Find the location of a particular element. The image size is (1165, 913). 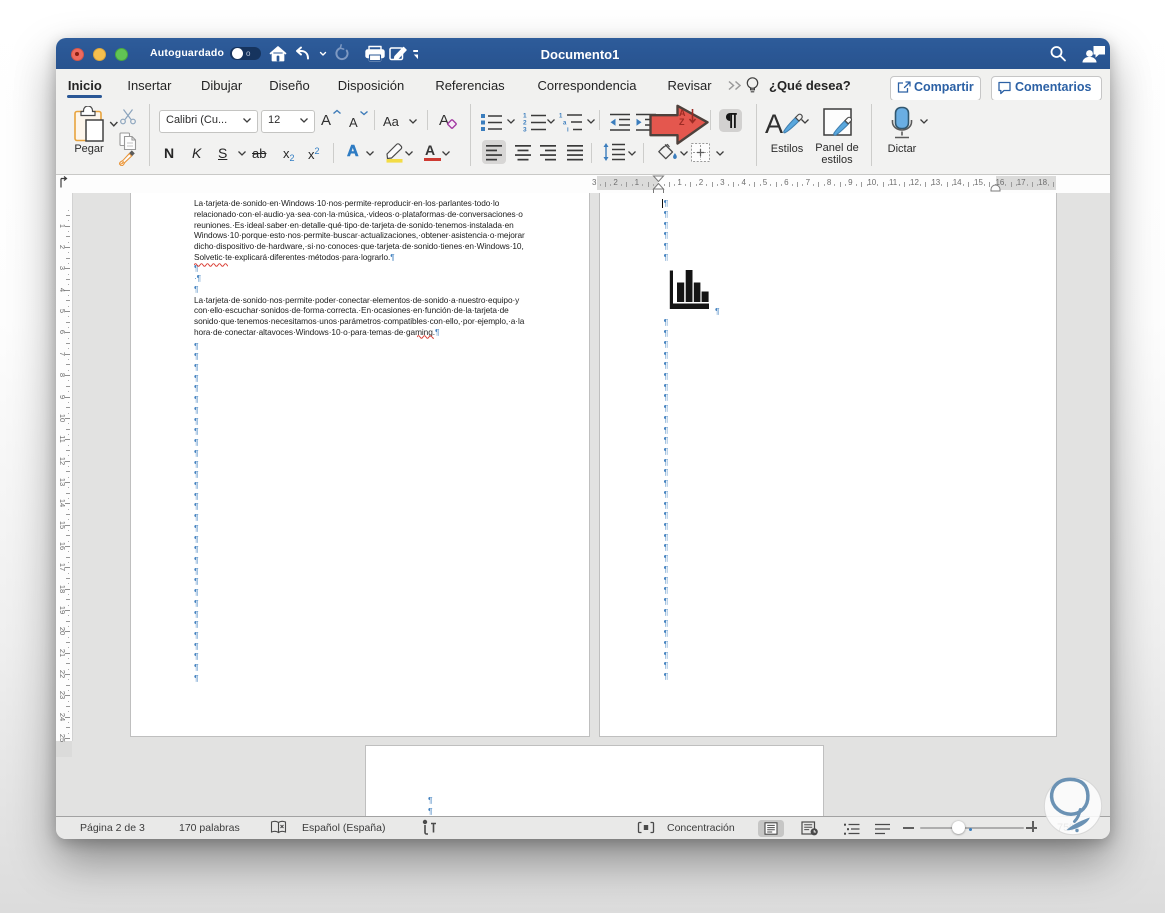

svg-text: a is located at coordinates (565, 124).